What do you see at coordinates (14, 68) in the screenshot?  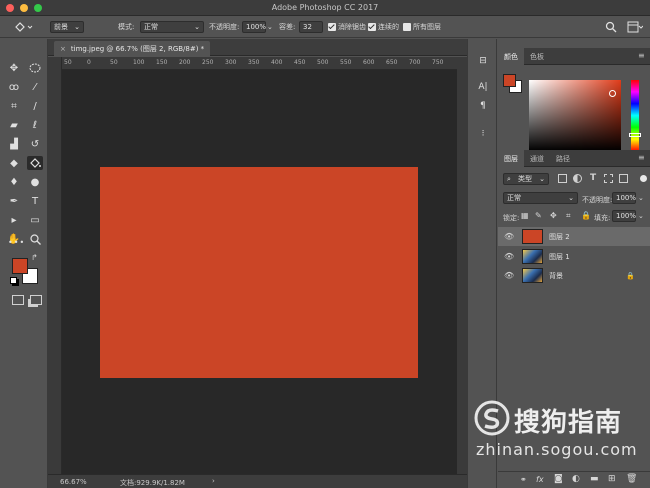 I see `move-icon: ✥` at bounding box center [14, 68].